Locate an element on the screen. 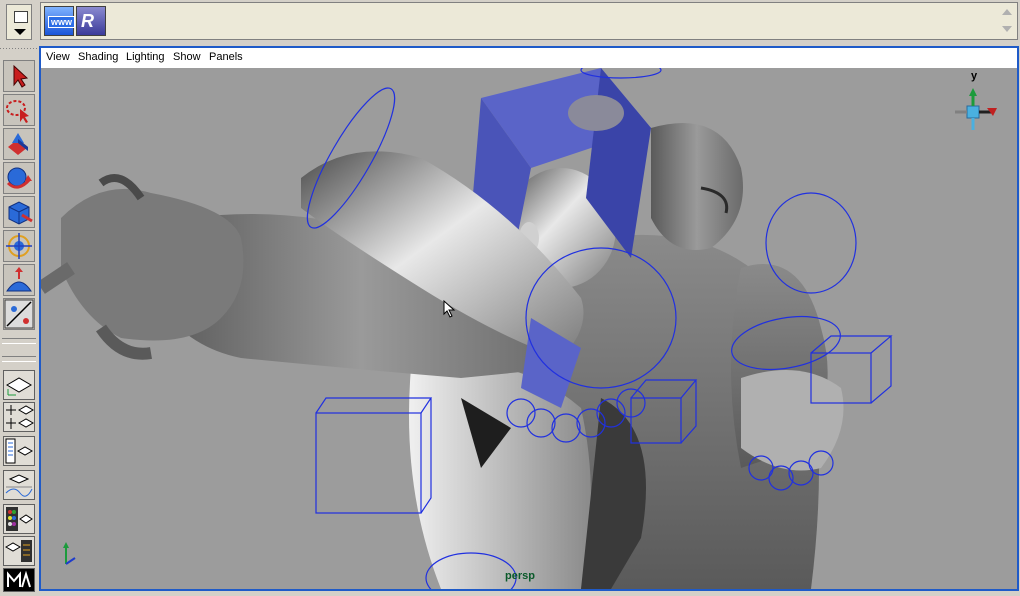 This screenshot has height=596, width=1020. rotate-tool is located at coordinates (19, 178).